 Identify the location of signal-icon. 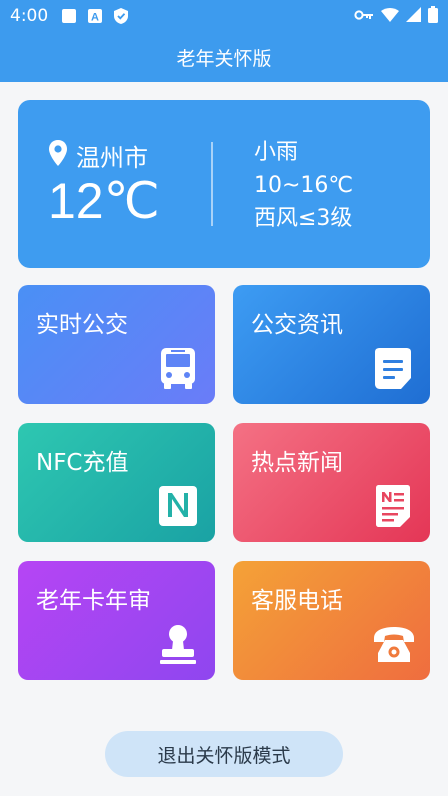
(413, 16).